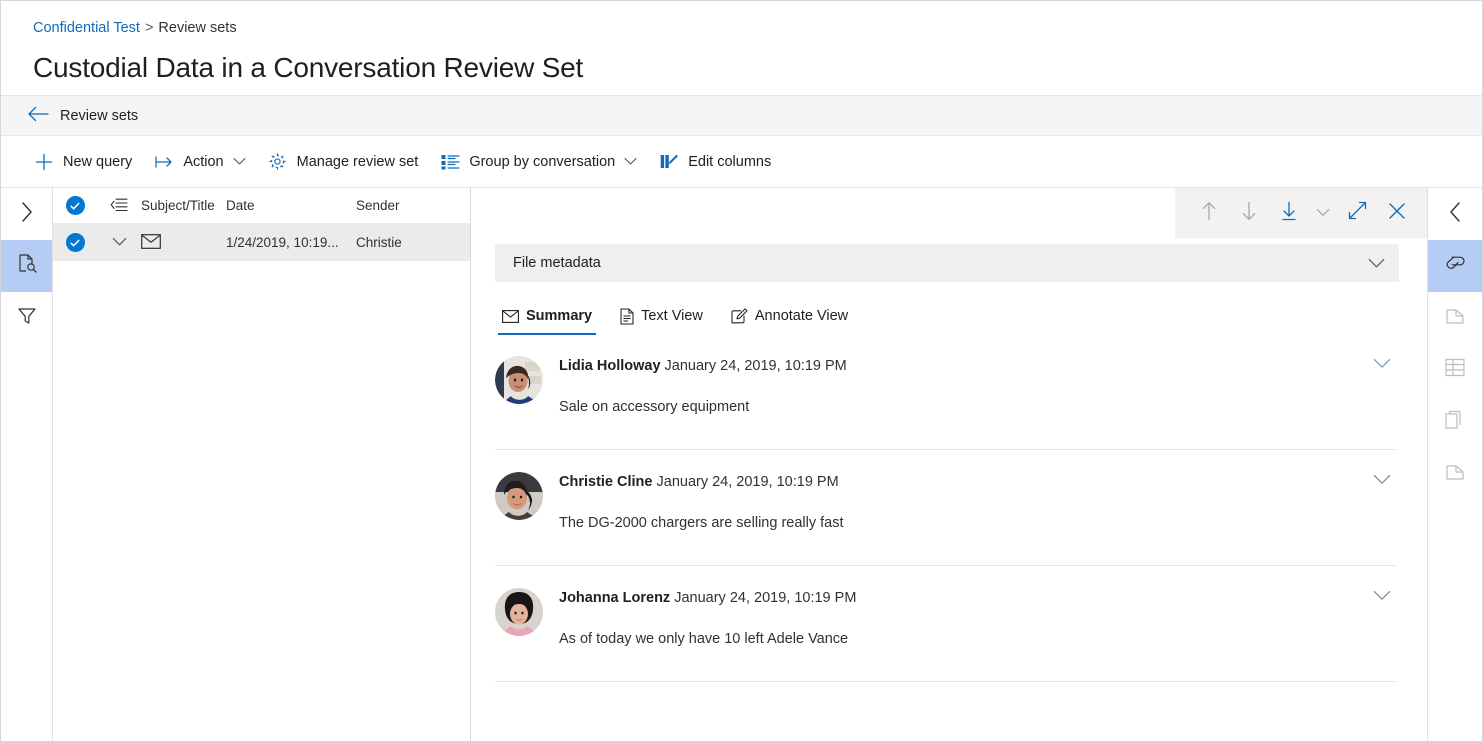 Image resolution: width=1483 pixels, height=742 pixels. I want to click on arrow-left-icon, so click(38, 116).